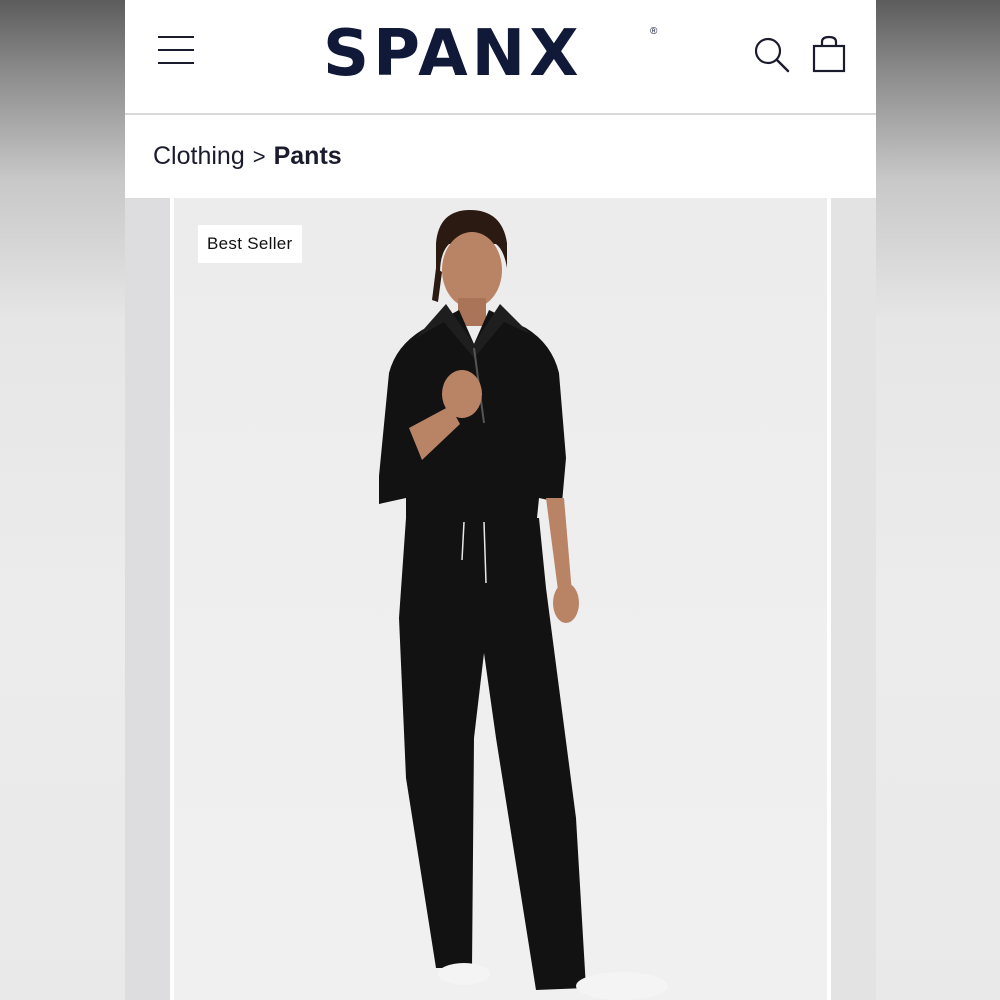  I want to click on site-header: SPANX ®, so click(500, 57).